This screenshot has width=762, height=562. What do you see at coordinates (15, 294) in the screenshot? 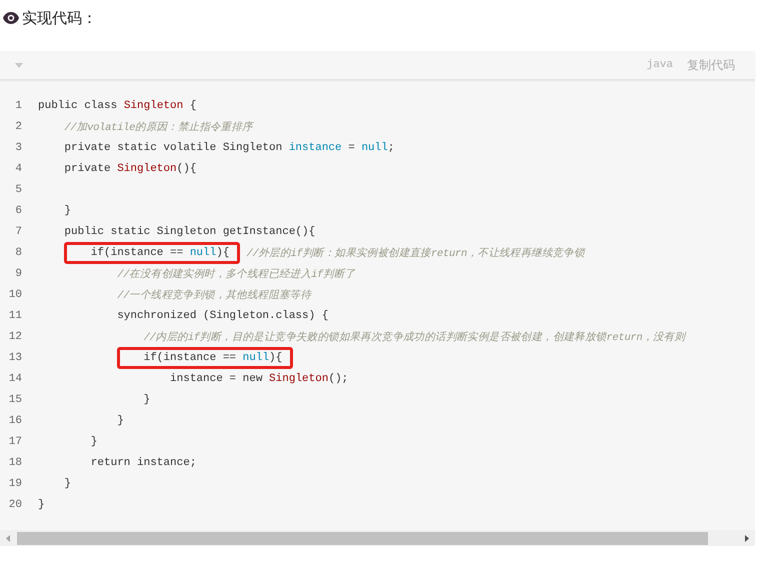
I see `line-number: 10` at bounding box center [15, 294].